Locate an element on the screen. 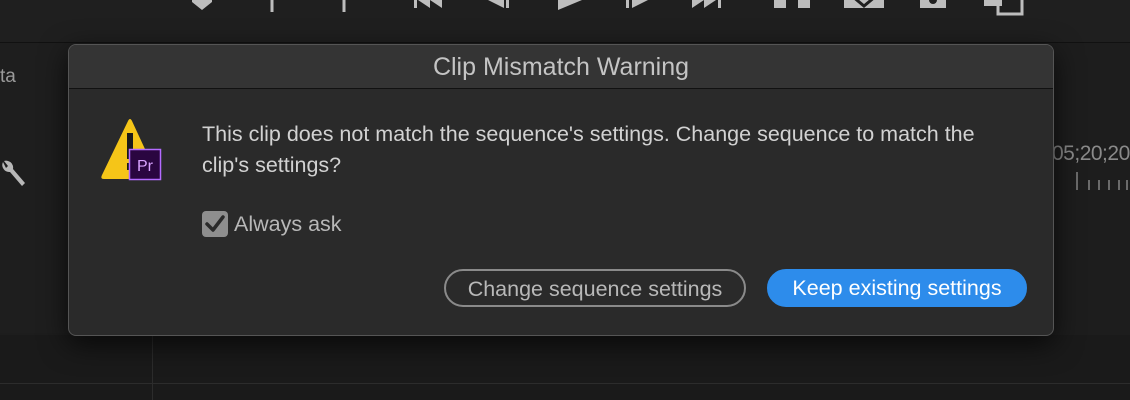 The image size is (1130, 400). app-badge-text: Pr is located at coordinates (145, 166).